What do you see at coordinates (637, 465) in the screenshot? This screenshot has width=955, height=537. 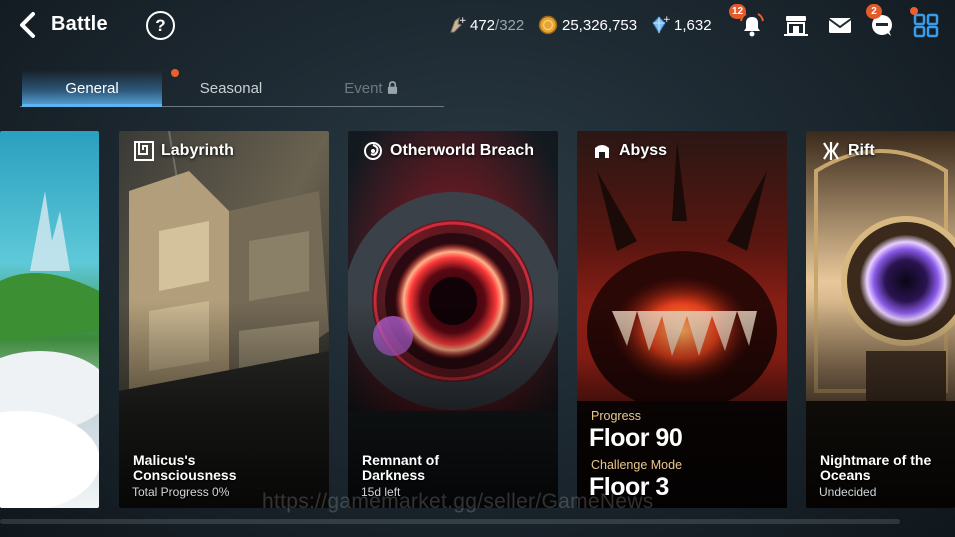 I see `challenge-mode-label: Challenge Mode` at bounding box center [637, 465].